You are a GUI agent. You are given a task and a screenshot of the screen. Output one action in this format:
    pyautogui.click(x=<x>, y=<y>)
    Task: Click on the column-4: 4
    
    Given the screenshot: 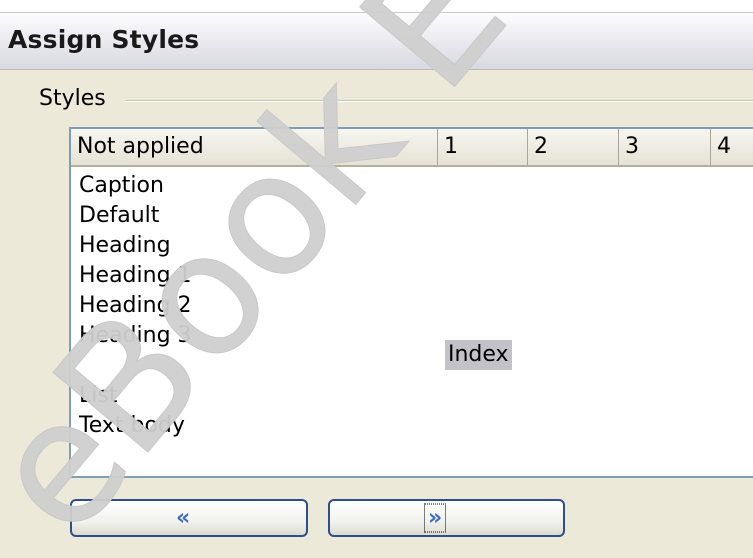 What is the action you would take?
    pyautogui.click(x=732, y=147)
    